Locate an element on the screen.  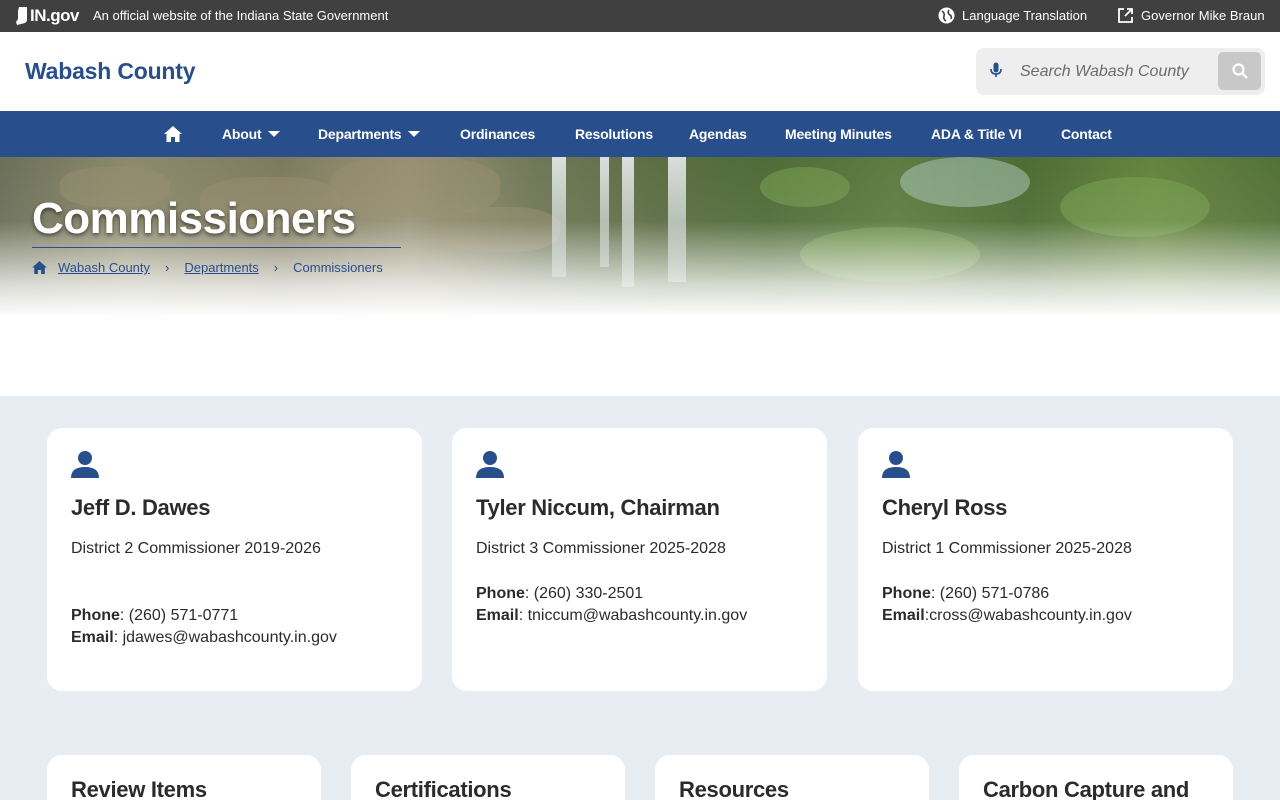
email-address: :cross@wabashcounty.in.gov is located at coordinates (1028, 615).